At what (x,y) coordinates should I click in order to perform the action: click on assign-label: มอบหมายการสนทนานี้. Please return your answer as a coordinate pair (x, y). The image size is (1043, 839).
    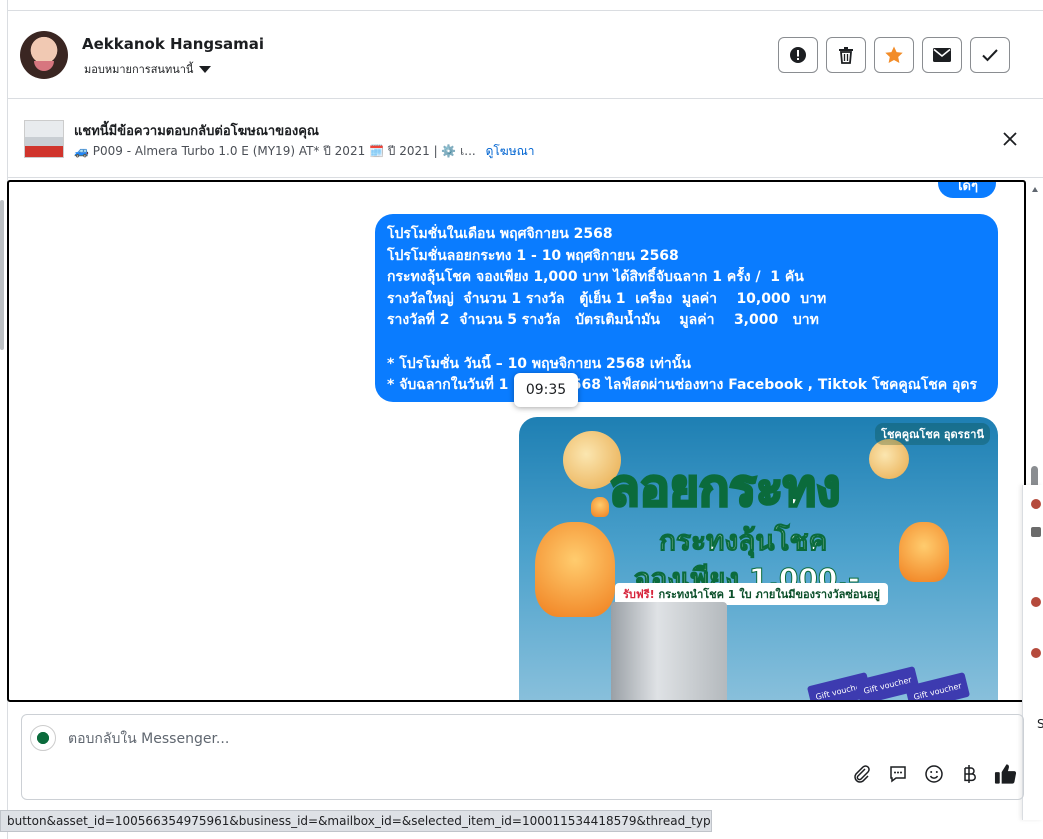
    Looking at the image, I should click on (139, 69).